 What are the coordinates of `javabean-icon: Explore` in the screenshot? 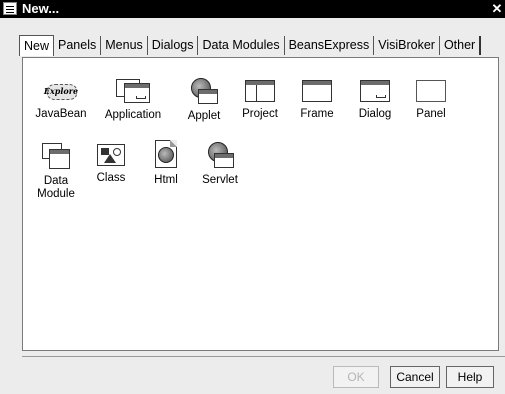 It's located at (61, 91).